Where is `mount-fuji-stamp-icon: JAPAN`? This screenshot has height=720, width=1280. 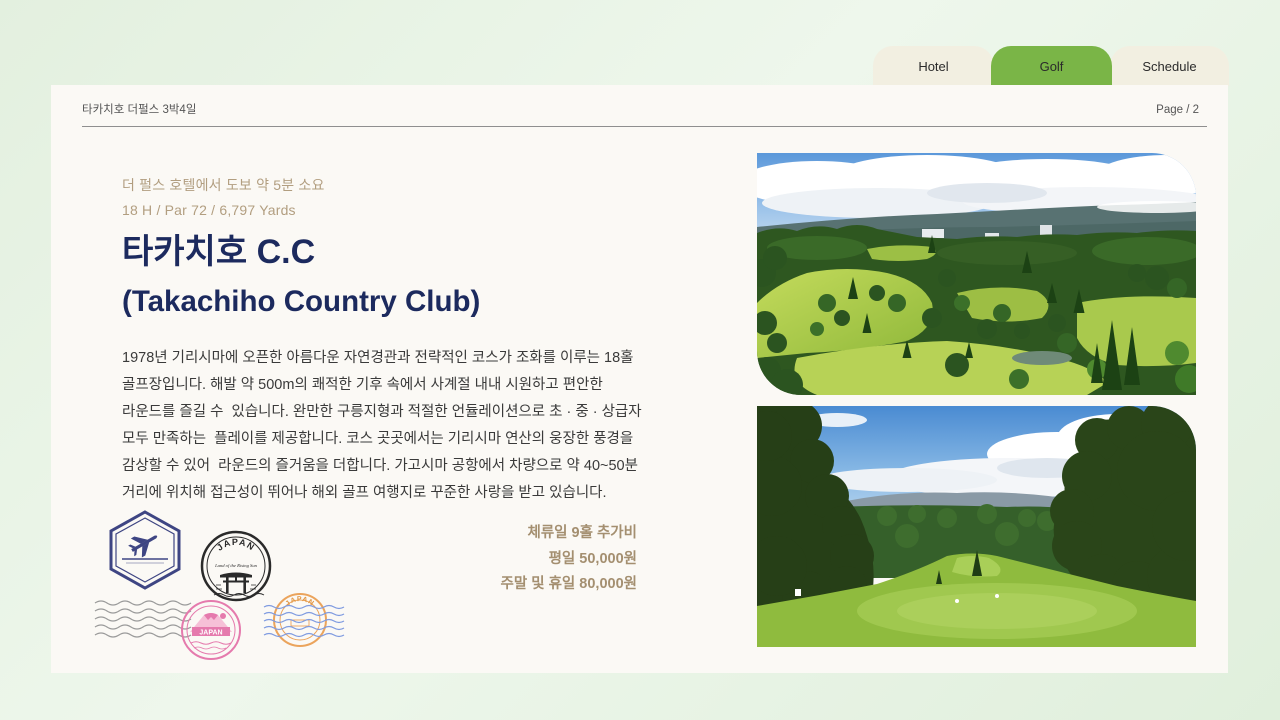 mount-fuji-stamp-icon: JAPAN is located at coordinates (211, 630).